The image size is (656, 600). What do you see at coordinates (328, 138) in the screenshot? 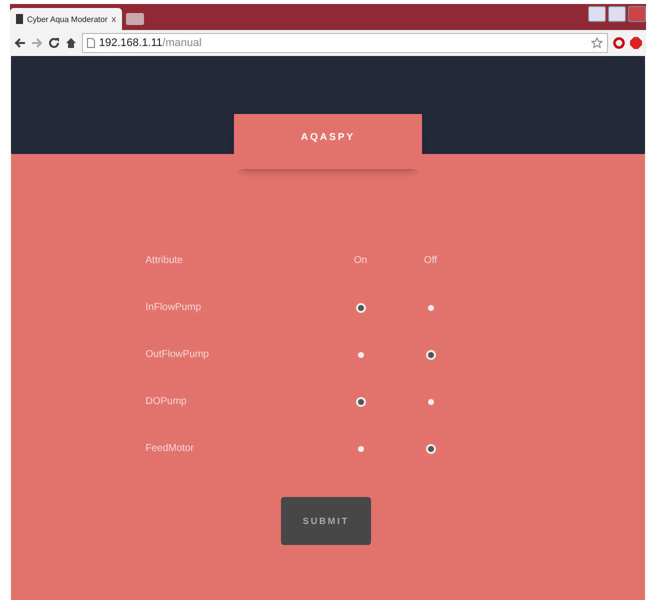
I see `brand-title: AQASPY` at bounding box center [328, 138].